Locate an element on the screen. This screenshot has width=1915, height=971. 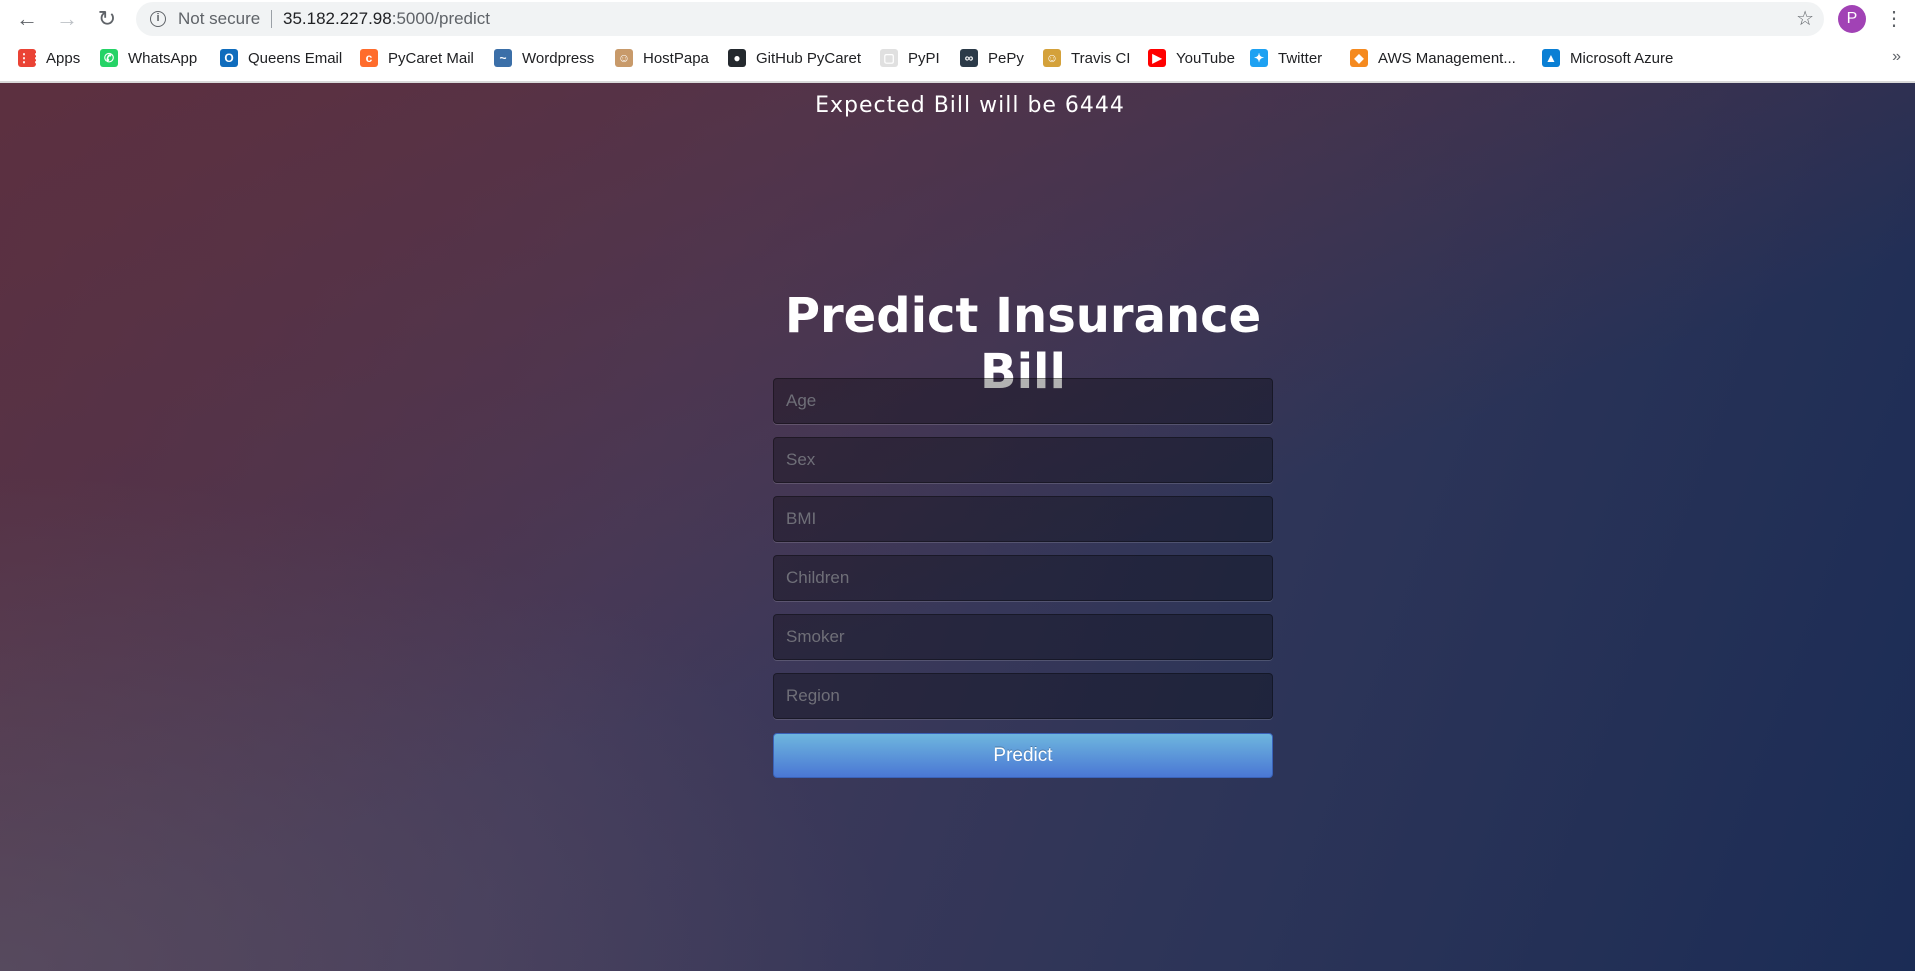
back-arrow-icon: ← is located at coordinates (27, 19).